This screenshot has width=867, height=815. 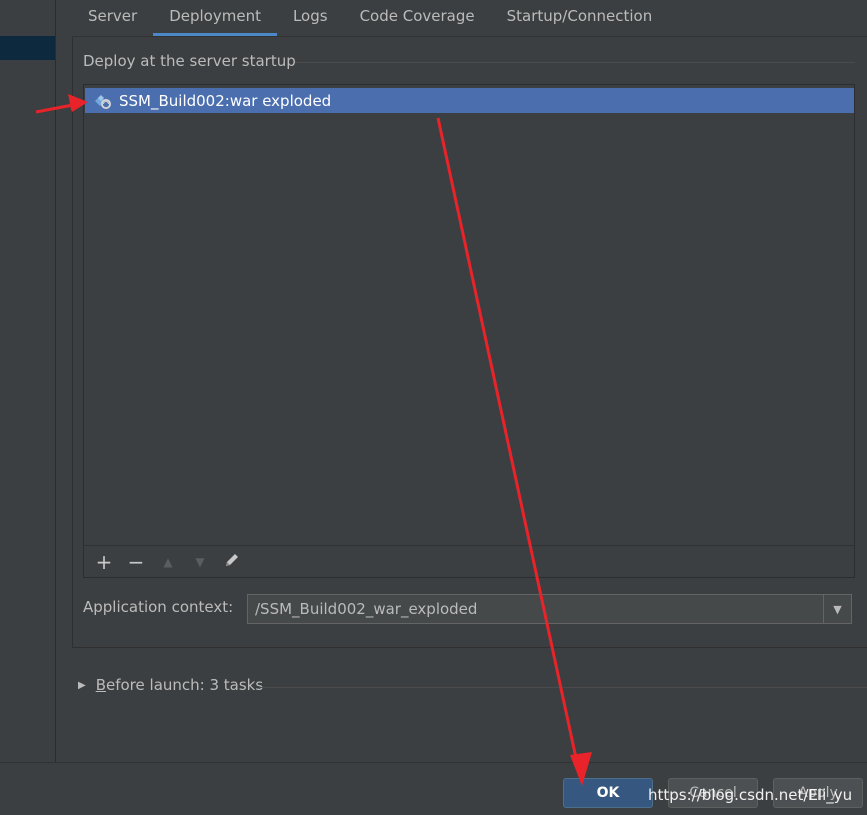 What do you see at coordinates (575, 62) in the screenshot?
I see `section-divider` at bounding box center [575, 62].